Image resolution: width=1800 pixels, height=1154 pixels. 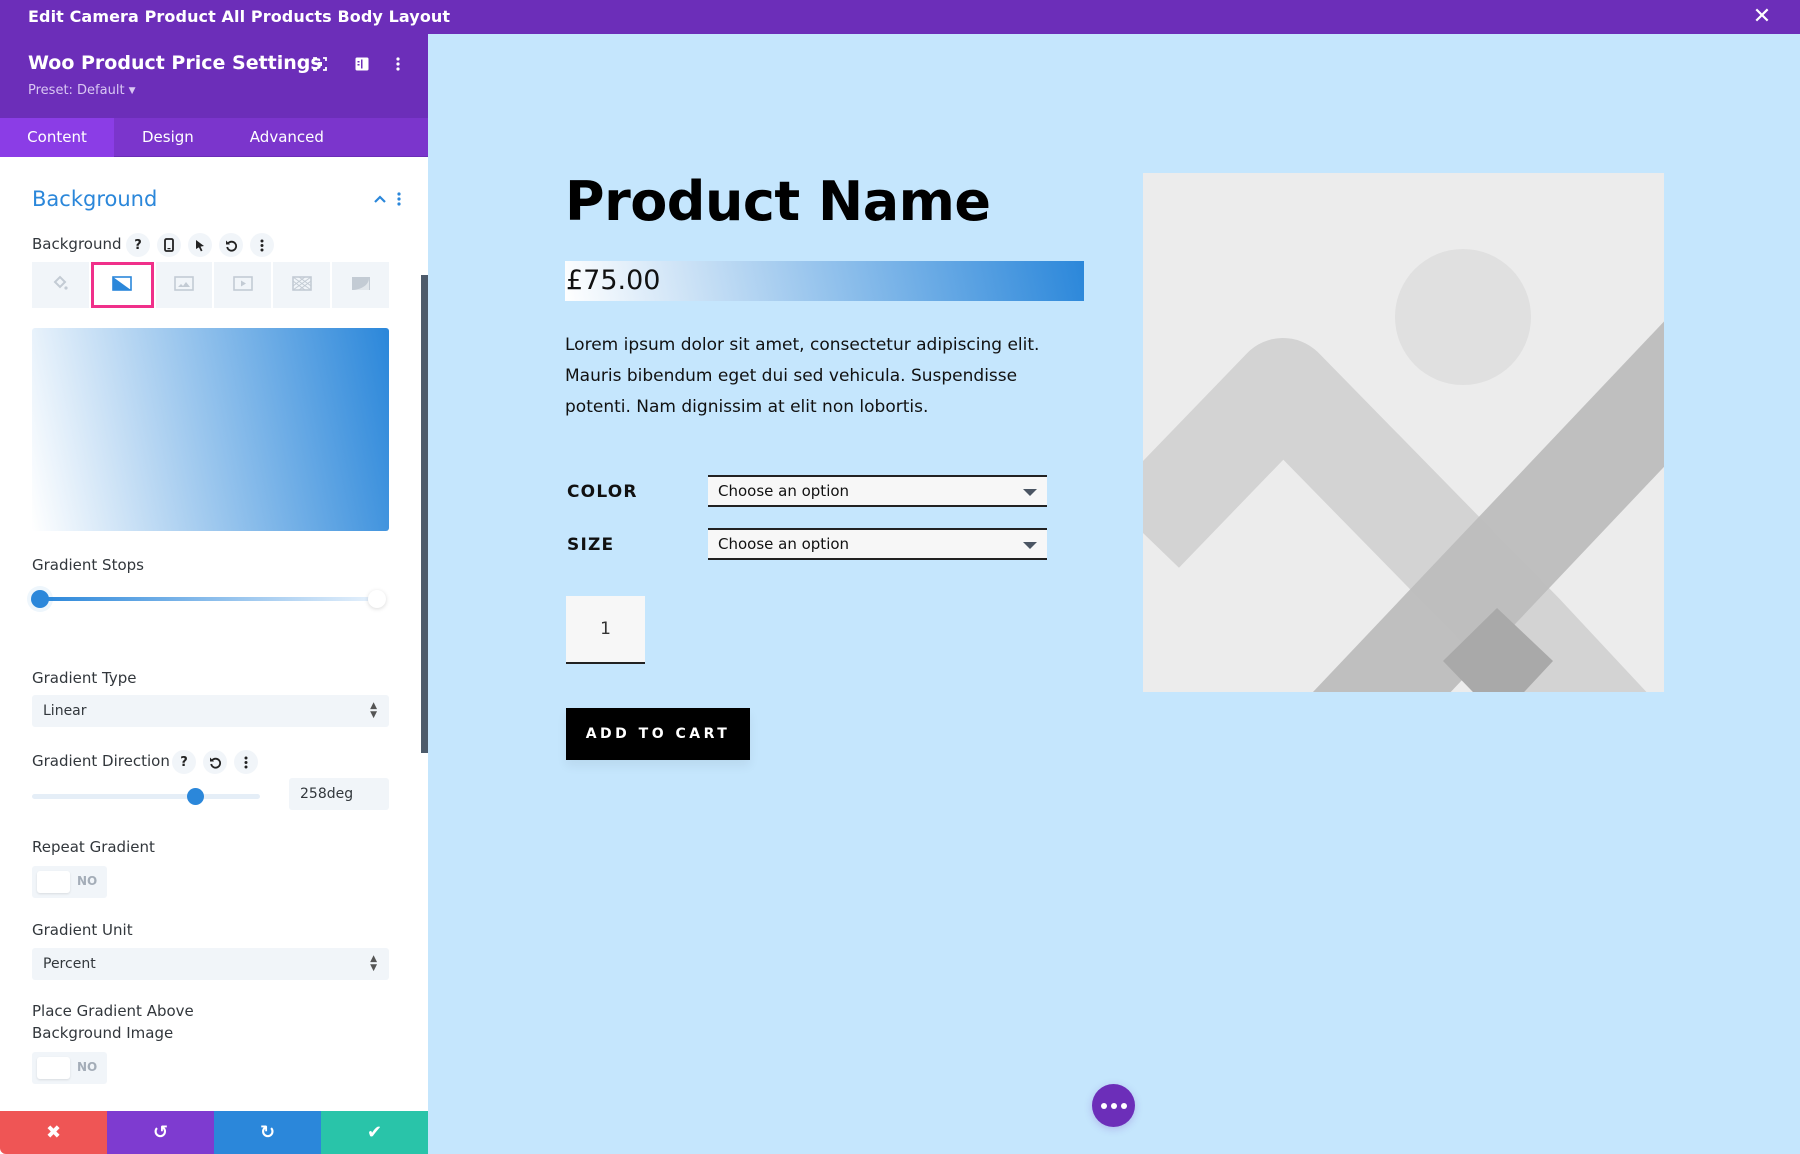 I want to click on gradient-unit-label: Gradient Unit, so click(x=82, y=930).